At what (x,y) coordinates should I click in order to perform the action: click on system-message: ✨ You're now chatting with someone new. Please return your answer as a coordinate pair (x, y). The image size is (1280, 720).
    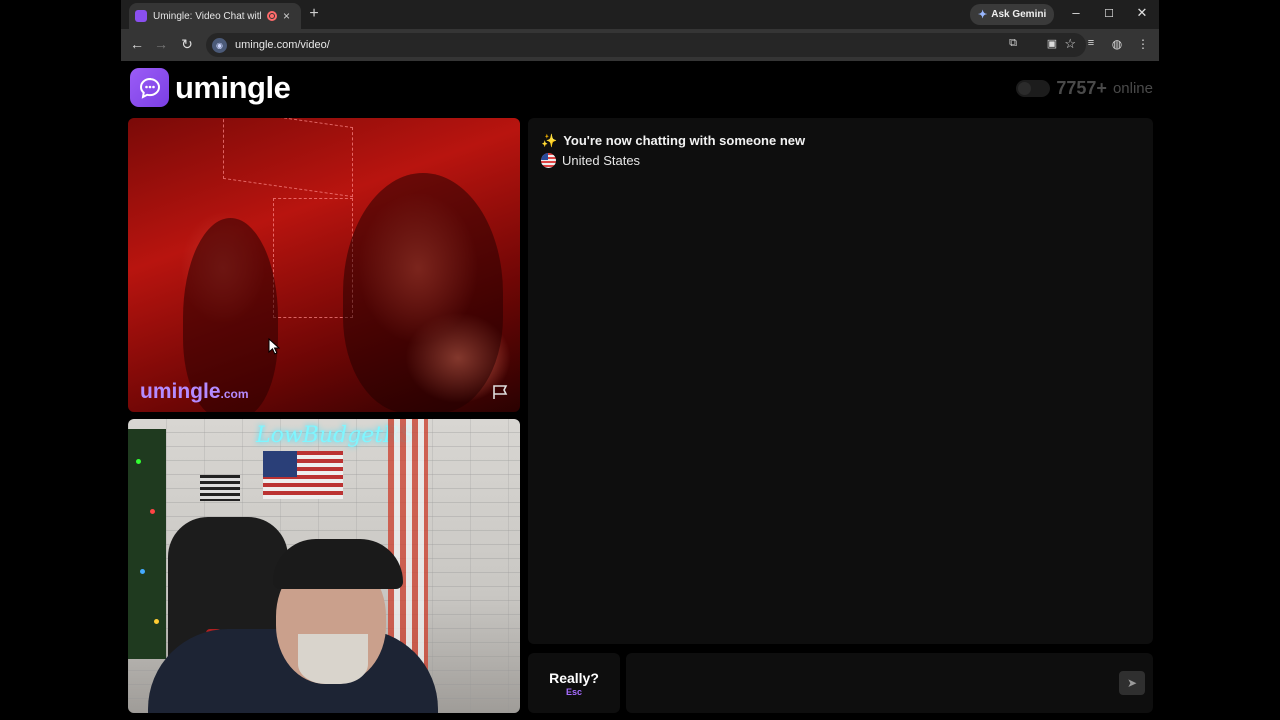
    Looking at the image, I should click on (673, 141).